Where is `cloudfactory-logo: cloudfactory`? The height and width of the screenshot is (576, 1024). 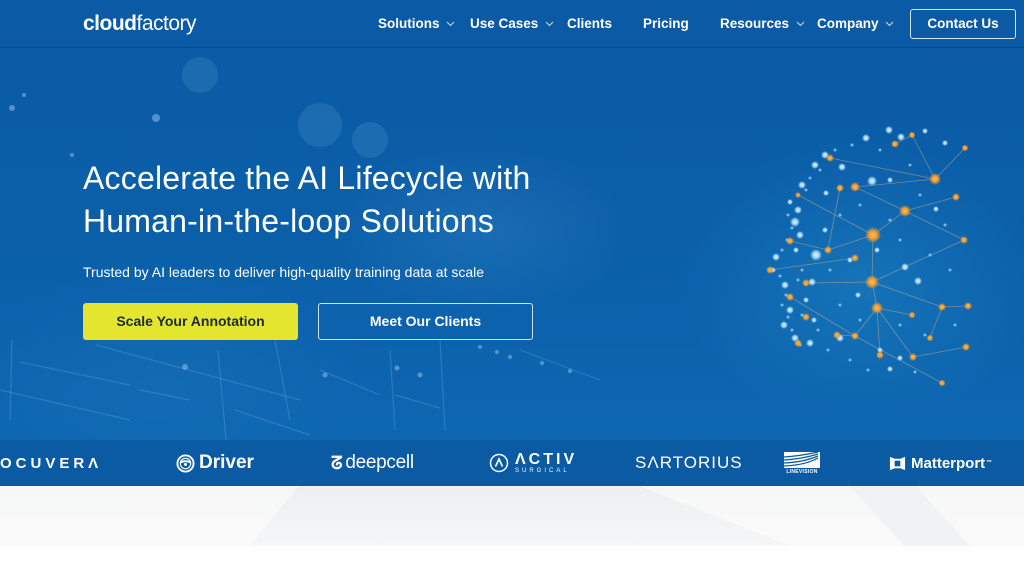 cloudfactory-logo: cloudfactory is located at coordinates (140, 24).